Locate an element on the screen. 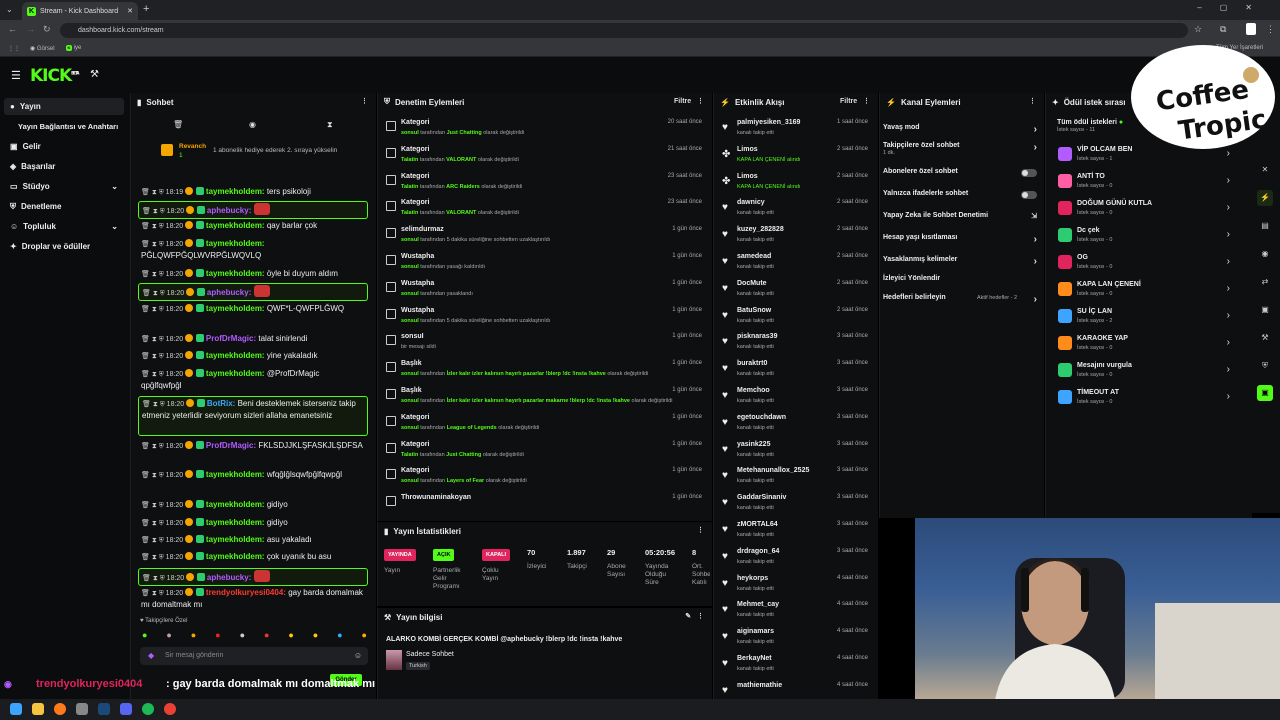  bookmark-gorsel: ◉ Görsel is located at coordinates (42, 48).